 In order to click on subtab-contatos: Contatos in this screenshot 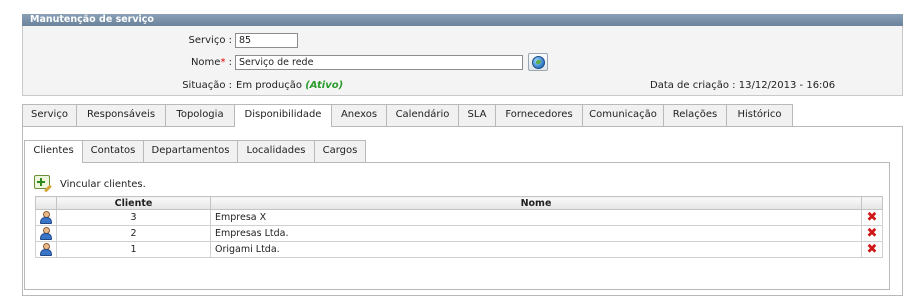, I will do `click(113, 151)`.